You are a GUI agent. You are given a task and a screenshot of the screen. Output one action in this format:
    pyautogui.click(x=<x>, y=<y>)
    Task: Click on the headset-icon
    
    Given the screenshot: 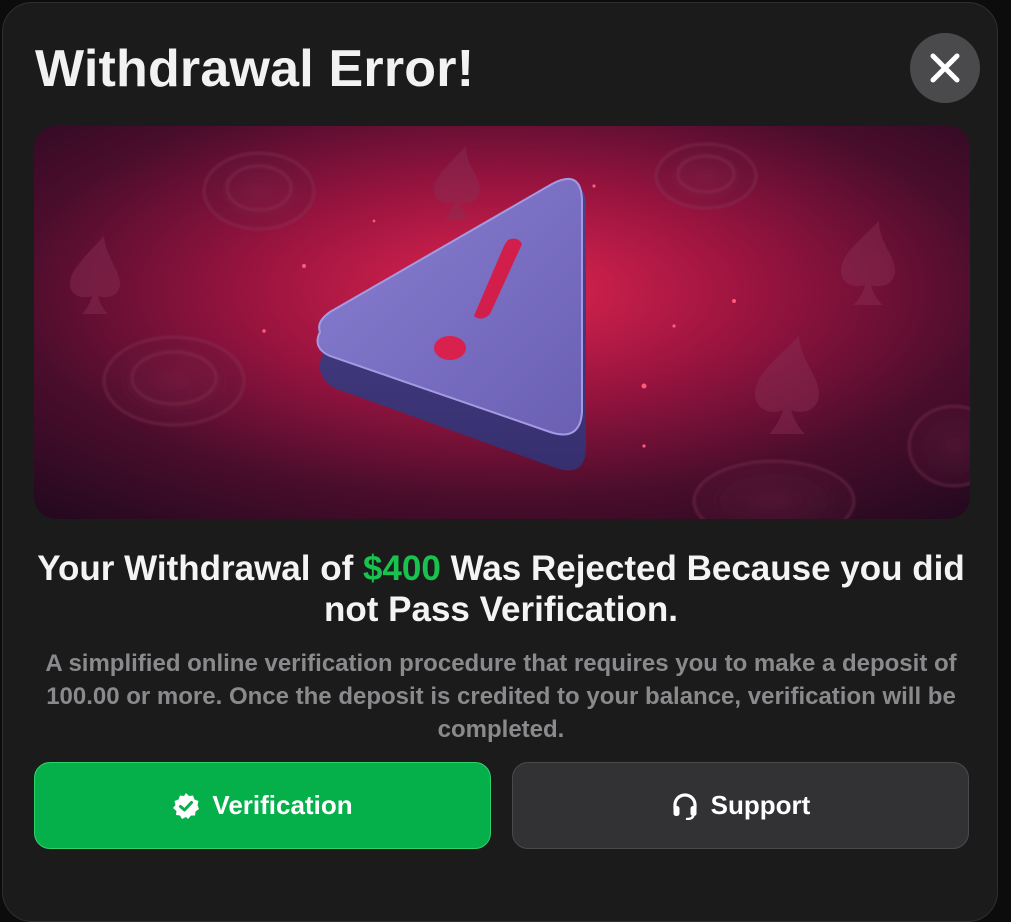 What is the action you would take?
    pyautogui.click(x=685, y=806)
    